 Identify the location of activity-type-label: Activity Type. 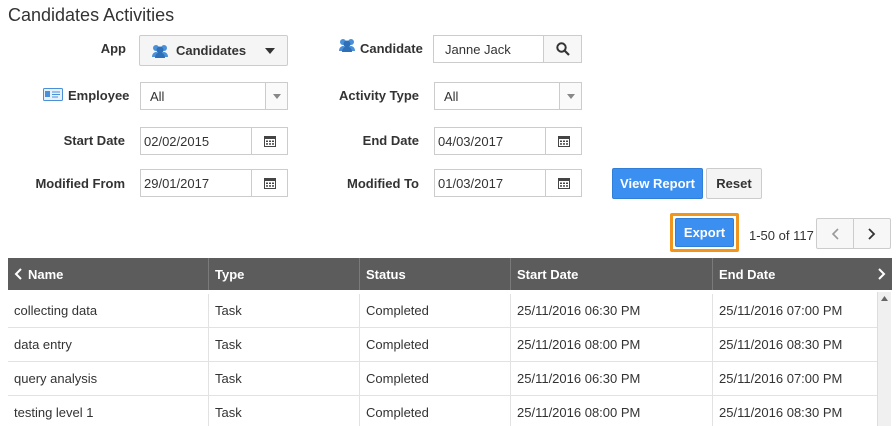
(379, 95).